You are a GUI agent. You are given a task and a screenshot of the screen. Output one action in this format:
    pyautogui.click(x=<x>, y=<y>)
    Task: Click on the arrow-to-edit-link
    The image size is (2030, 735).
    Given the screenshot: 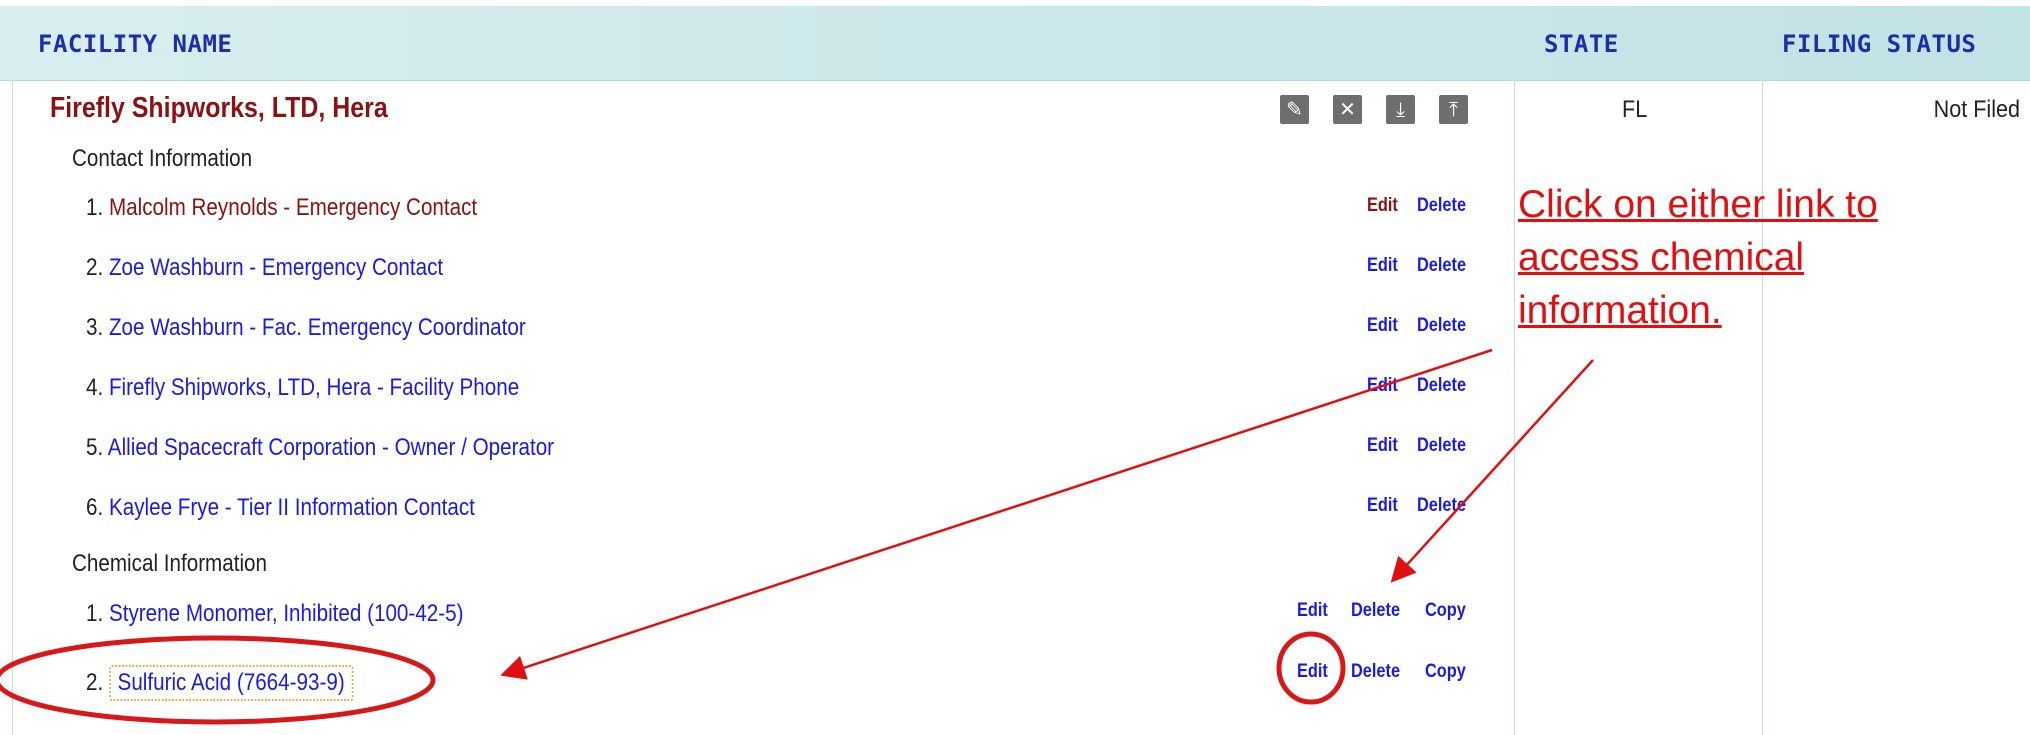 What is the action you would take?
    pyautogui.click(x=1492, y=471)
    